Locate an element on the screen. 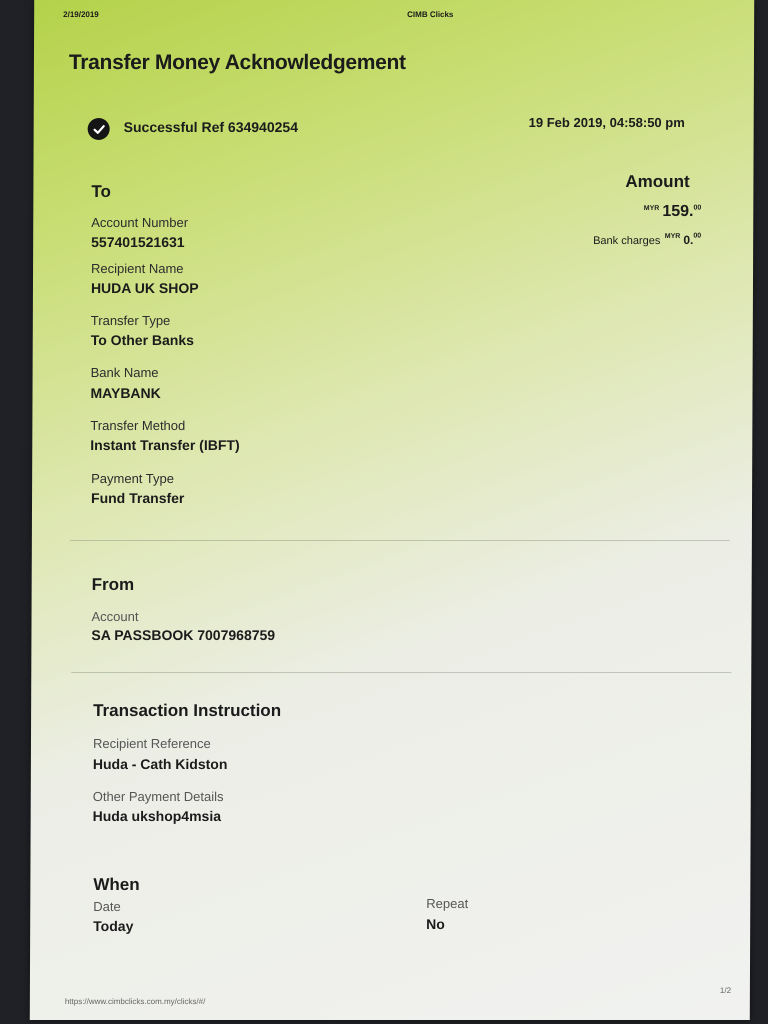 The height and width of the screenshot is (1024, 768). other-payment-details-label: Other Payment Details is located at coordinates (158, 796).